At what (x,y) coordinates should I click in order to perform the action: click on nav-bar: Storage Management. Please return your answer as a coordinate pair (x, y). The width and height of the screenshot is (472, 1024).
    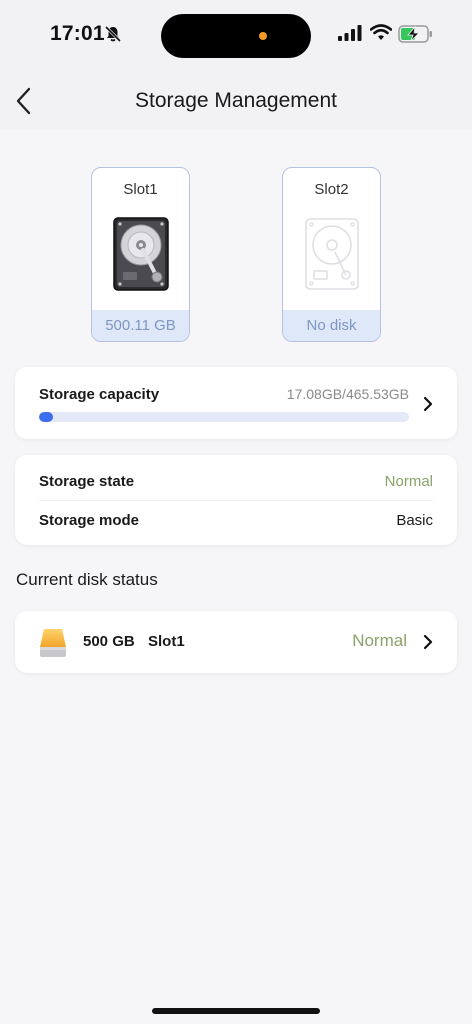
    Looking at the image, I should click on (236, 100).